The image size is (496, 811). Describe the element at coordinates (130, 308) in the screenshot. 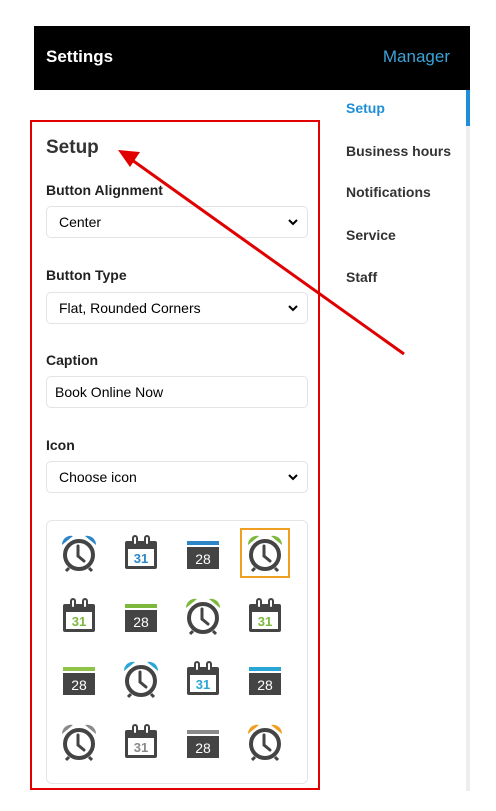

I see `button-type-value: Flat, Rounded Corners` at that location.